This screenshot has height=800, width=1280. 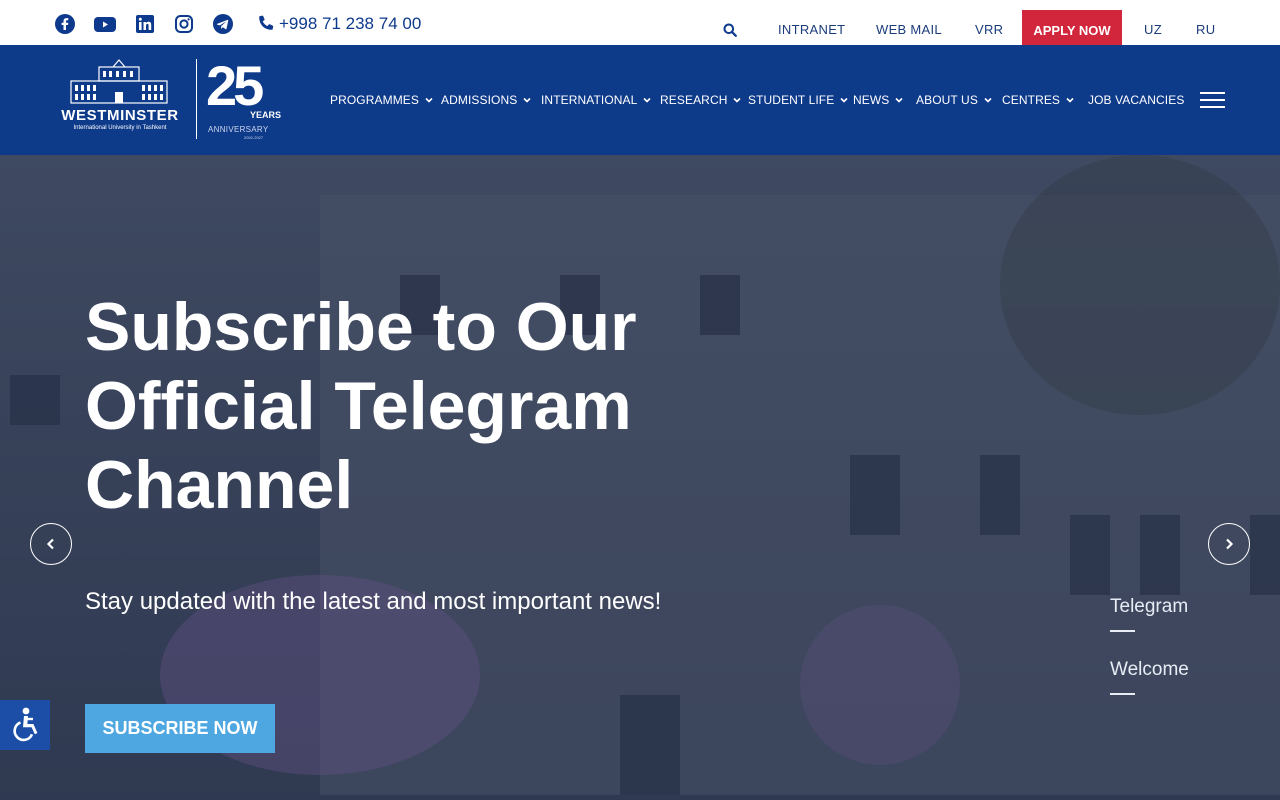 What do you see at coordinates (350, 23) in the screenshot?
I see `phone-number: +998 71 238 74 00` at bounding box center [350, 23].